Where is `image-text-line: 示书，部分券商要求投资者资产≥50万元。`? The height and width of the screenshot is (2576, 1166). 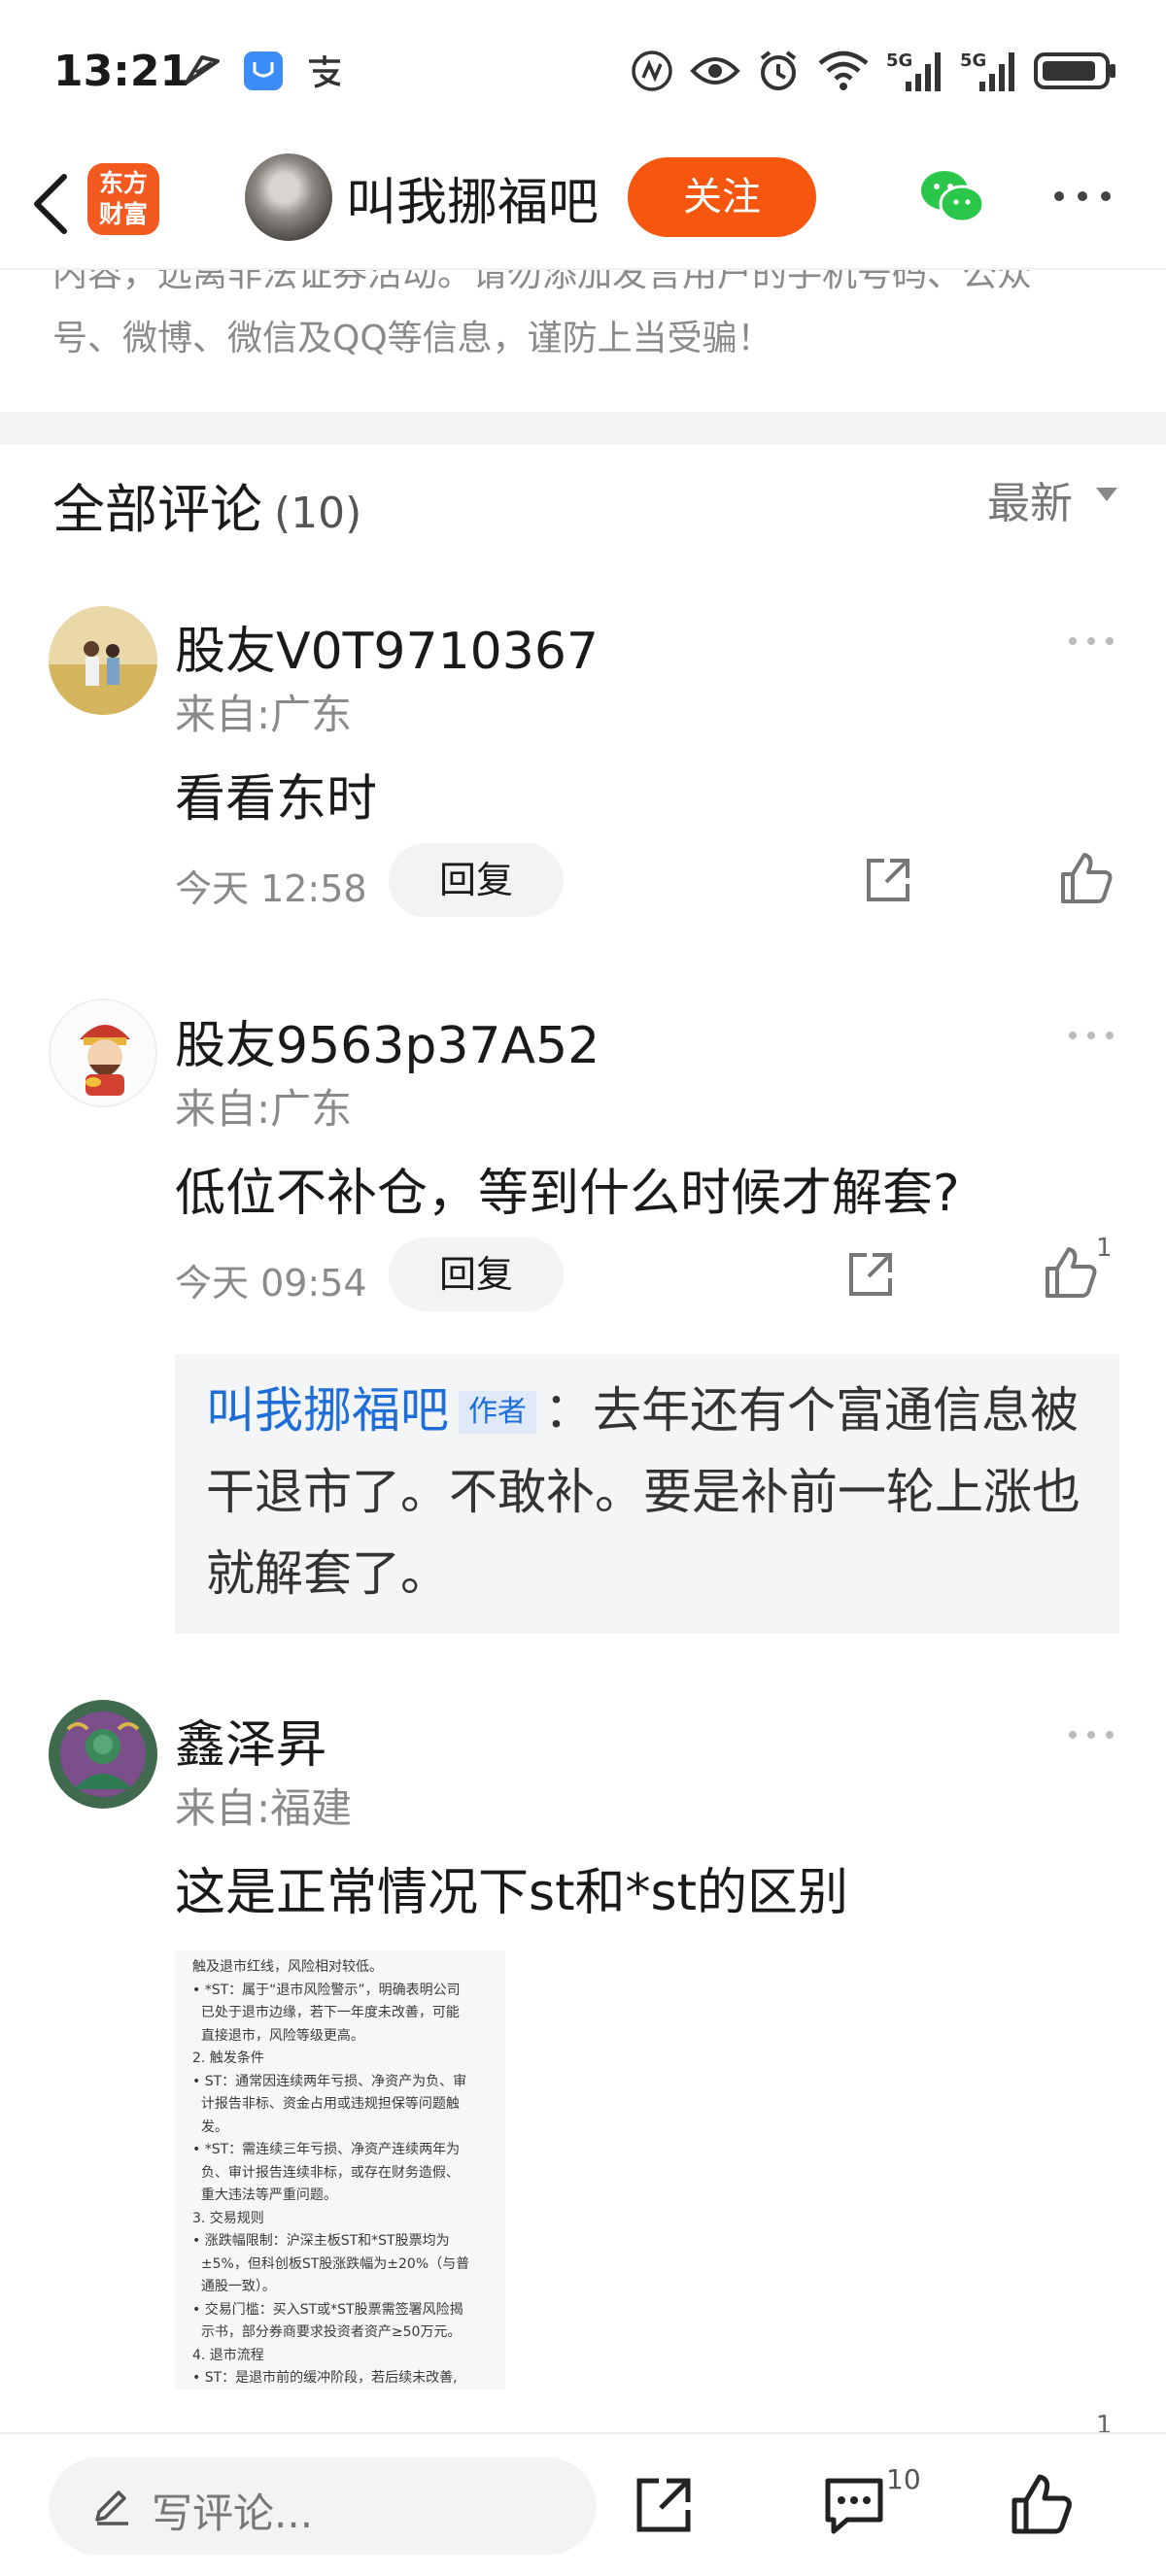
image-text-line: 示书，部分券商要求投资者资产≥50万元。 is located at coordinates (327, 2332).